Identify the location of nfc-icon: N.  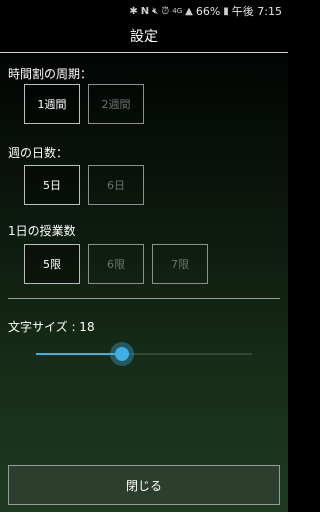
(145, 11).